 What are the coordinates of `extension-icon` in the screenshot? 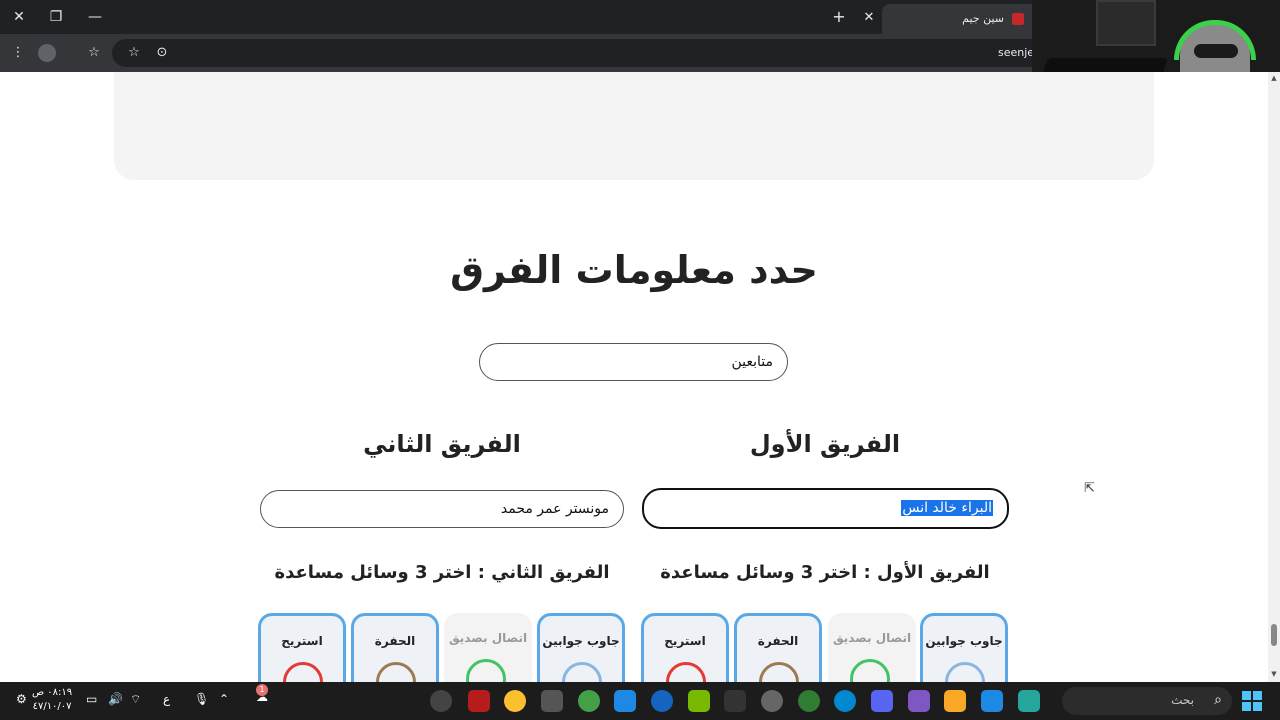 It's located at (47, 53).